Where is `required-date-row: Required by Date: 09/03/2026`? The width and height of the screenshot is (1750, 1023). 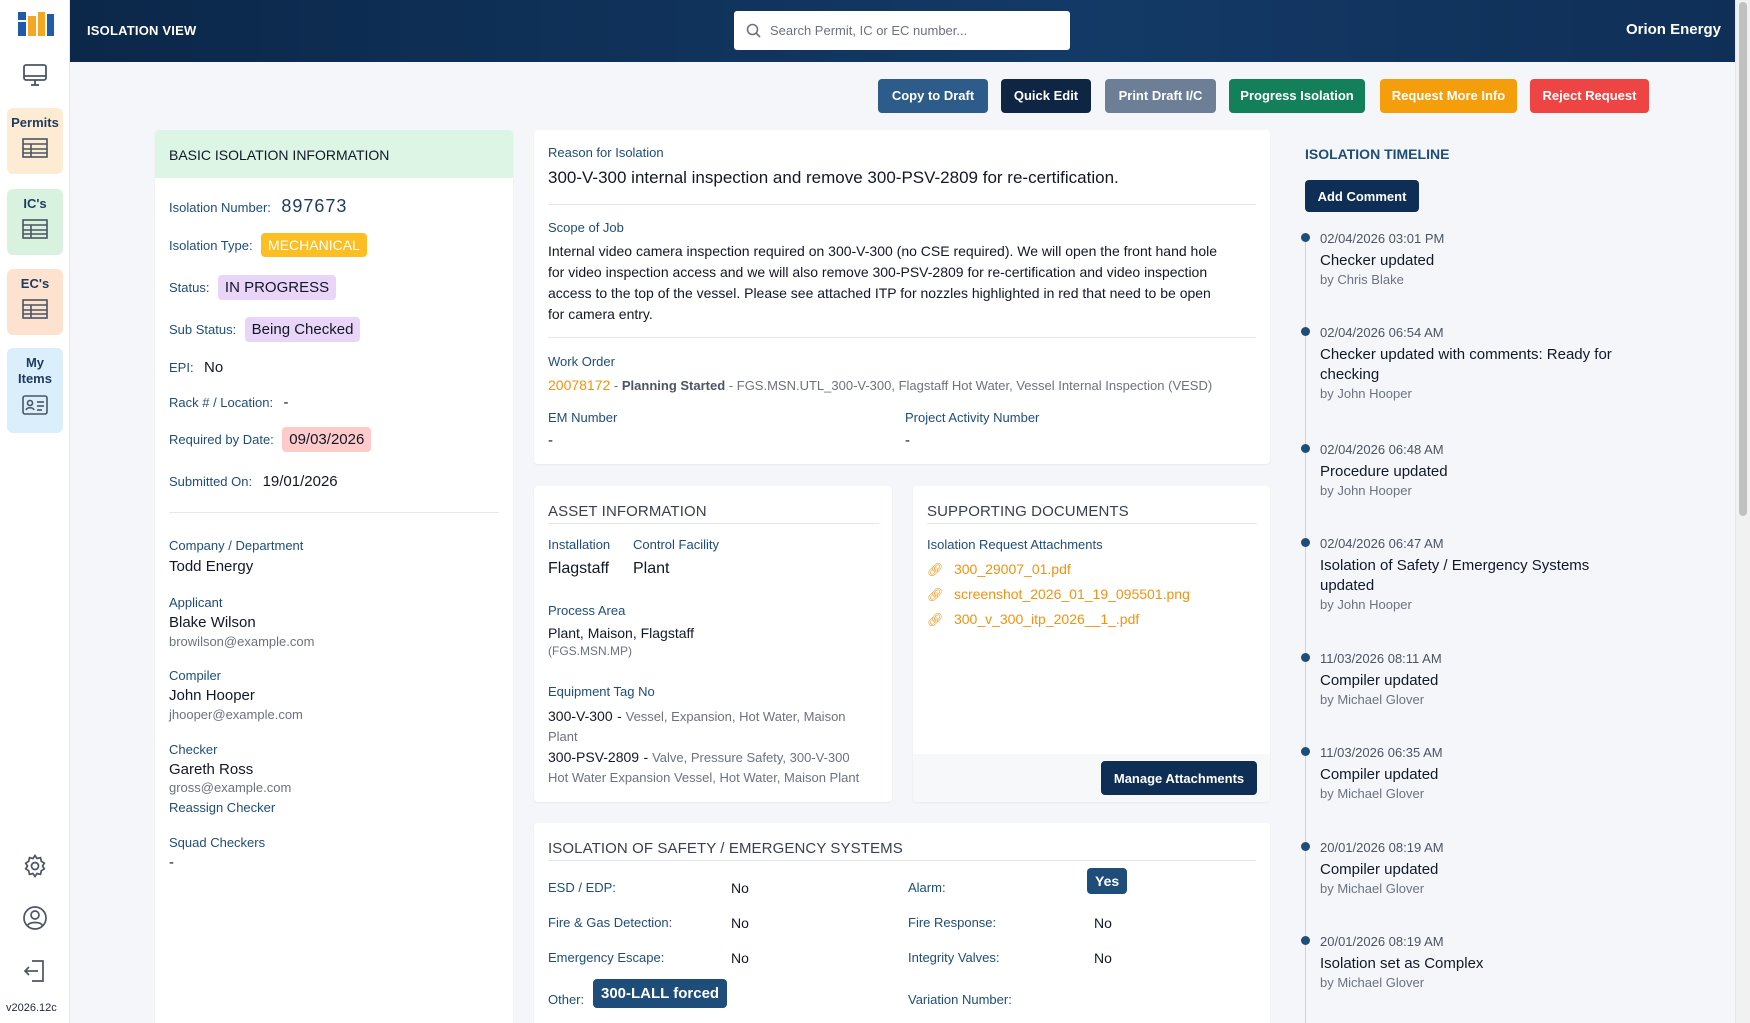
required-date-row: Required by Date: 09/03/2026 is located at coordinates (270, 439).